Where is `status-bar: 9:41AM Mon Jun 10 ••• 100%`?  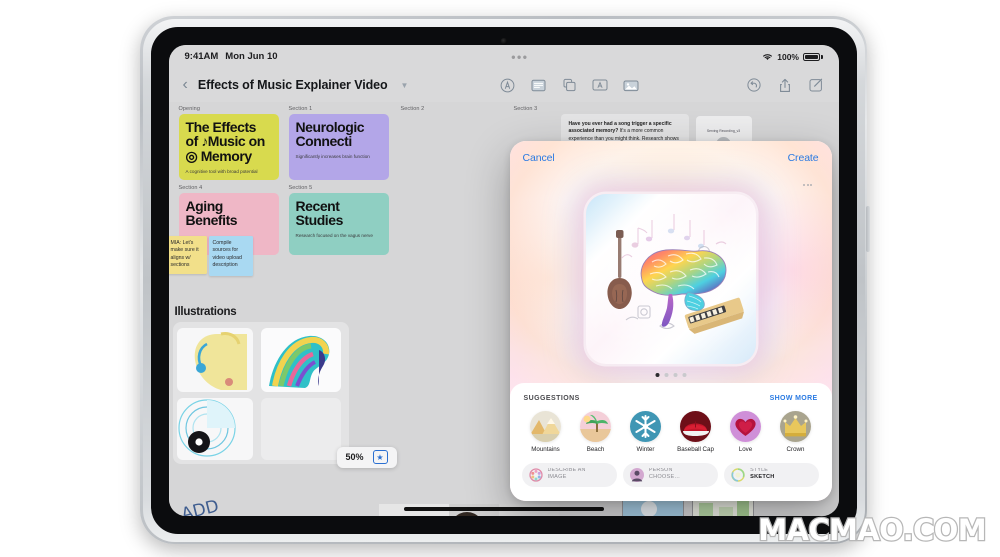 status-bar: 9:41AM Mon Jun 10 ••• 100% is located at coordinates (503, 56).